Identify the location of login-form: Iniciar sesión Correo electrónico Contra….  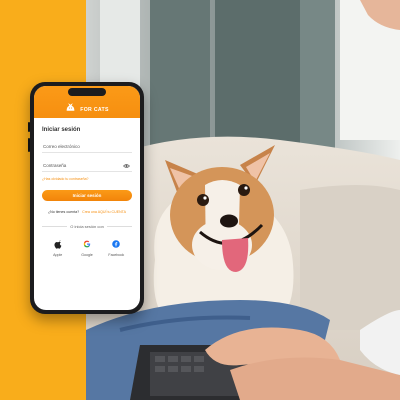
(87, 187).